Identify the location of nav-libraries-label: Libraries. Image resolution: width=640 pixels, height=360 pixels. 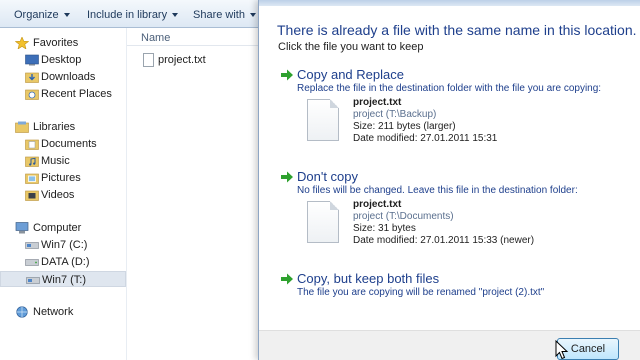
(54, 127).